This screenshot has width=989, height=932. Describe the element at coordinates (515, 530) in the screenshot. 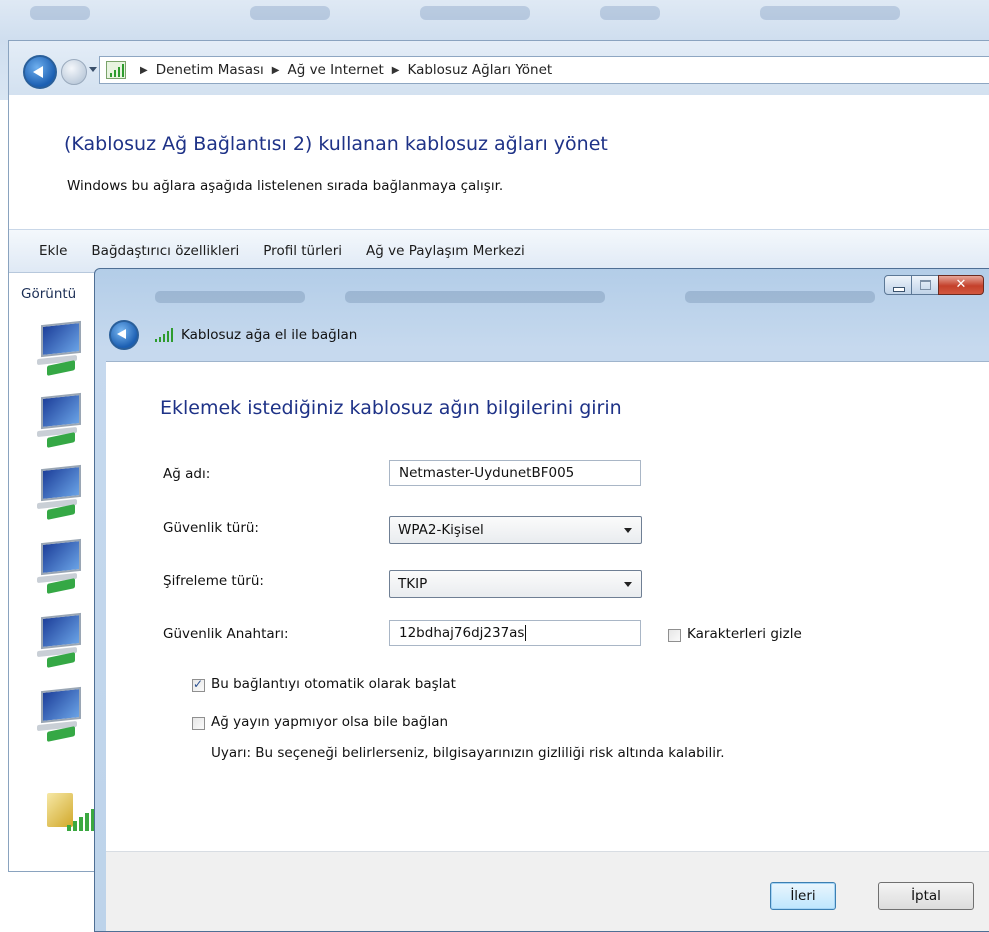

I see `security-type-select: WPA2-Kişisel` at that location.